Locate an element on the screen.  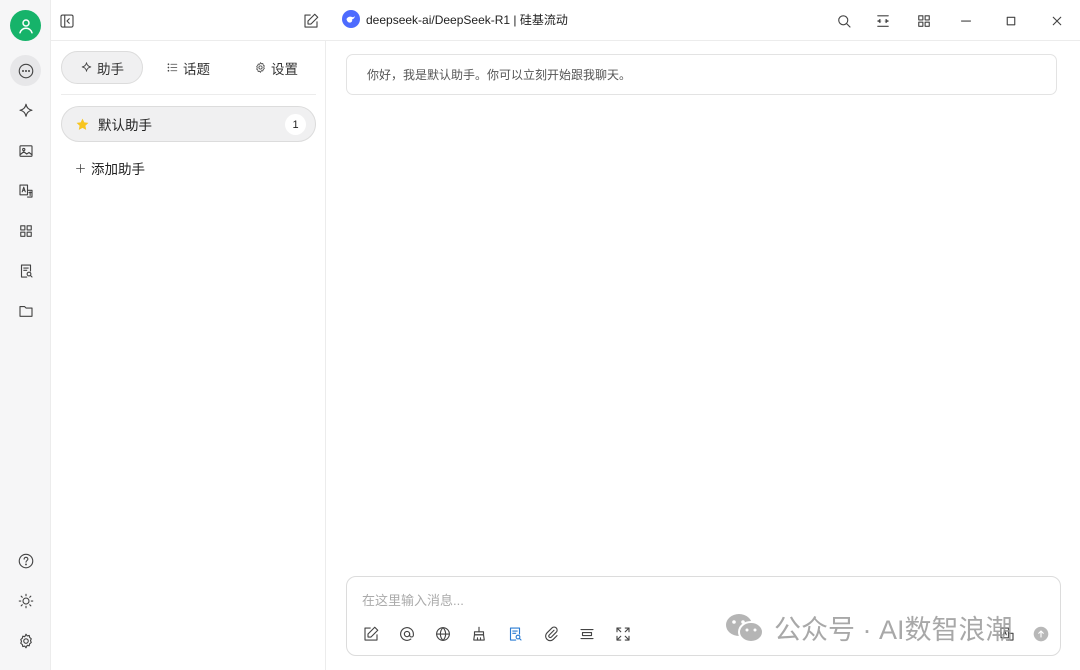
globe-icon is located at coordinates (443, 634).